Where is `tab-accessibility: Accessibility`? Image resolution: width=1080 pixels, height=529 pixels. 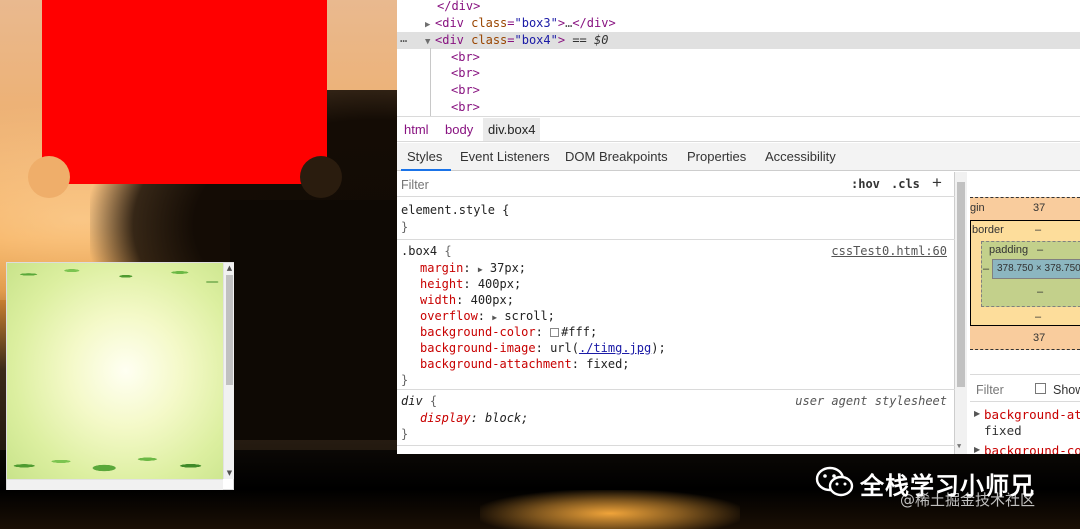 tab-accessibility: Accessibility is located at coordinates (800, 156).